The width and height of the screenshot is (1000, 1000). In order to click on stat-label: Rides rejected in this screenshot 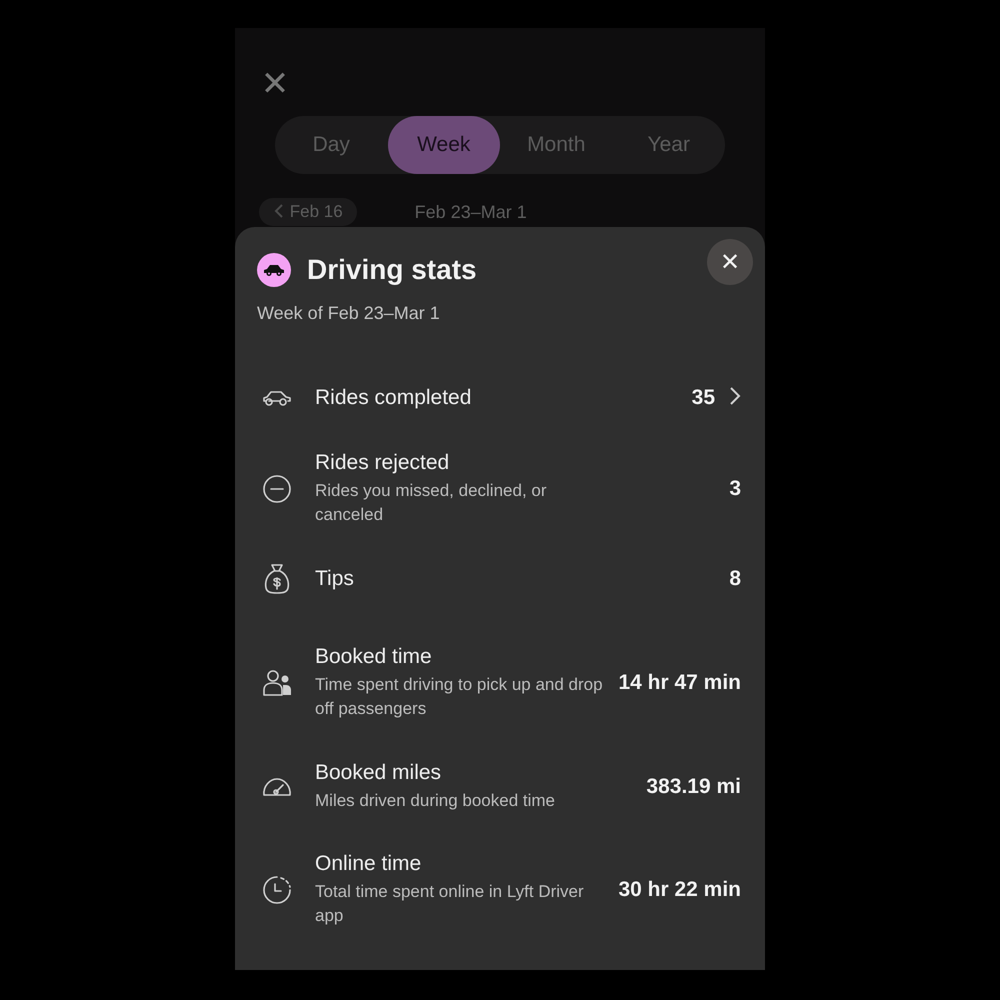, I will do `click(382, 463)`.